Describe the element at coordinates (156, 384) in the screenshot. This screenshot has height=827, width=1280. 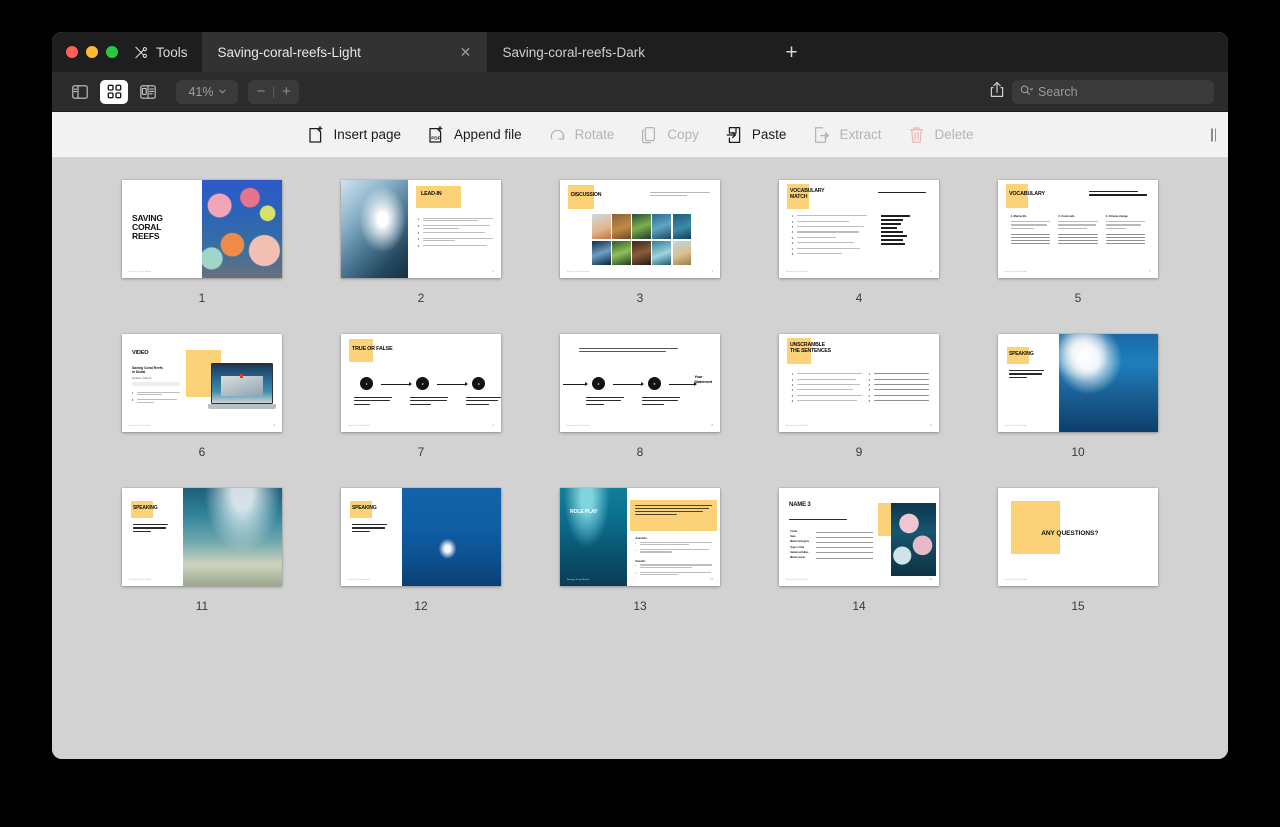
I see `video-link-chip` at that location.